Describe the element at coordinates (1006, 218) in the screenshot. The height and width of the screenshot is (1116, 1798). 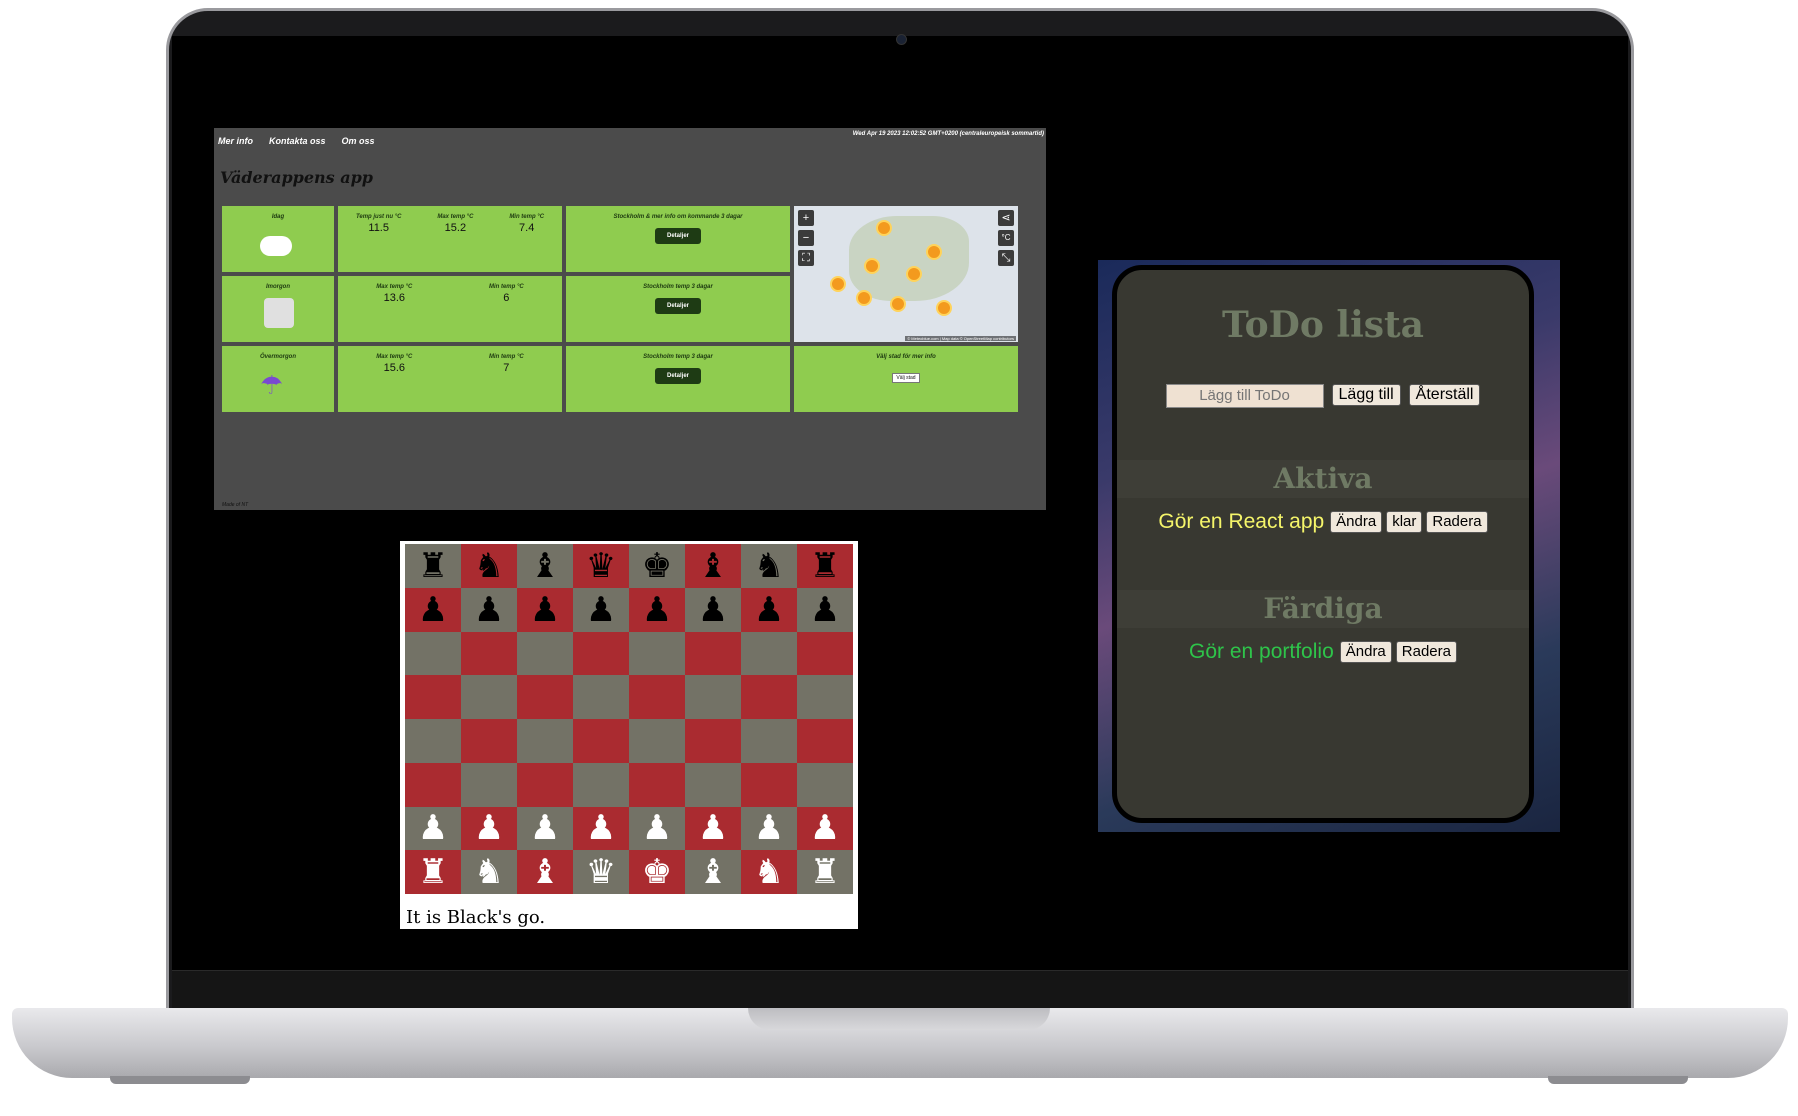
I see `share-icon: ⋖` at that location.